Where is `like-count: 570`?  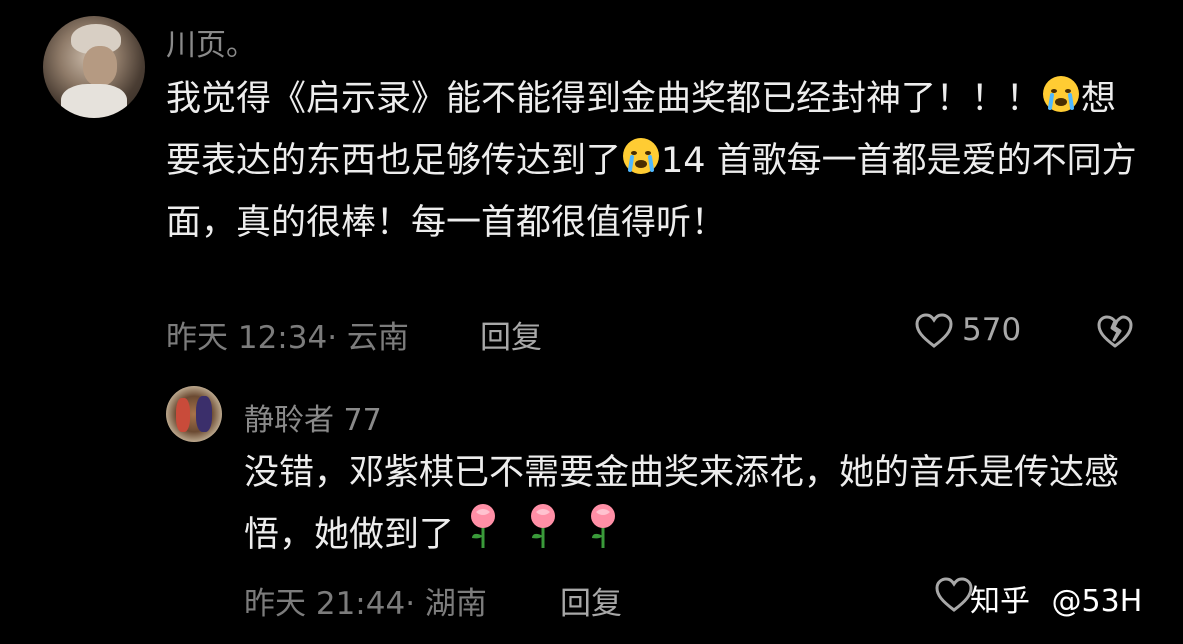 like-count: 570 is located at coordinates (992, 330).